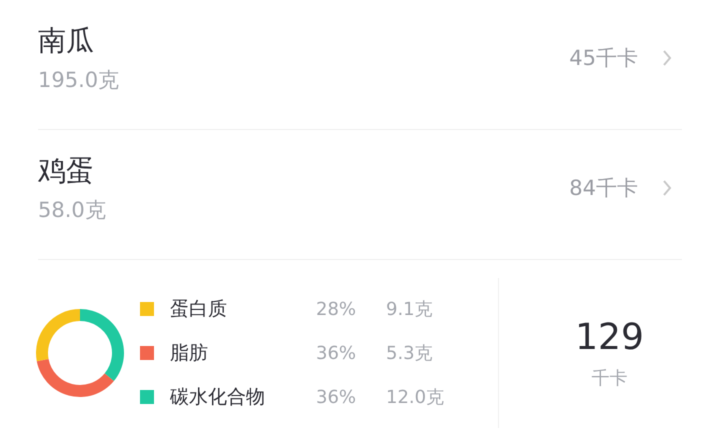 Image resolution: width=720 pixels, height=447 pixels. Describe the element at coordinates (603, 58) in the screenshot. I see `food-calories: 45千卡` at that location.